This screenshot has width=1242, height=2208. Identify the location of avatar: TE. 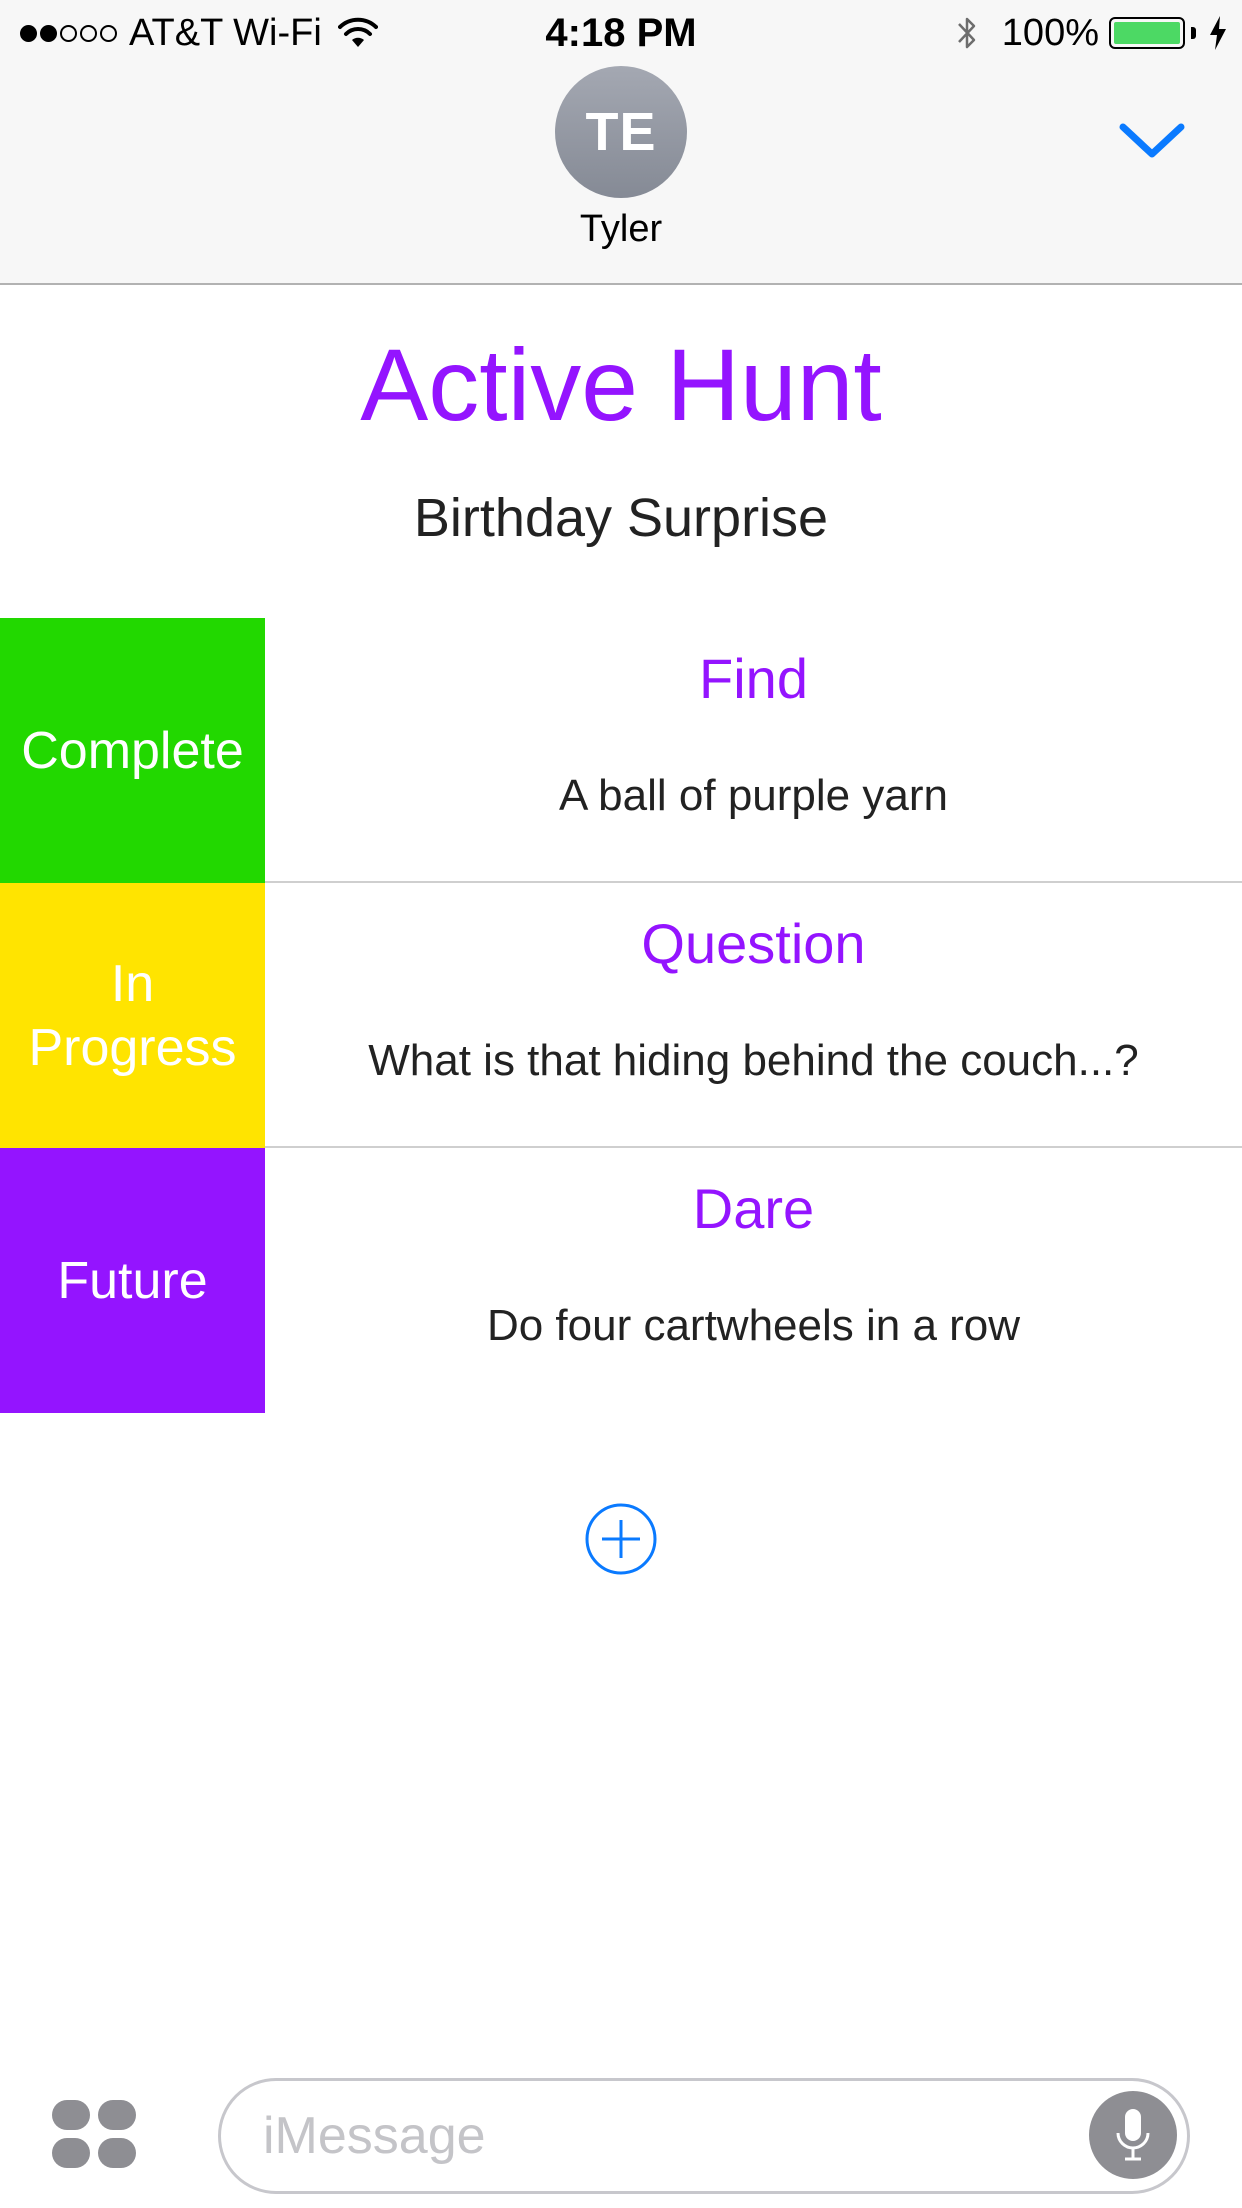
(621, 132).